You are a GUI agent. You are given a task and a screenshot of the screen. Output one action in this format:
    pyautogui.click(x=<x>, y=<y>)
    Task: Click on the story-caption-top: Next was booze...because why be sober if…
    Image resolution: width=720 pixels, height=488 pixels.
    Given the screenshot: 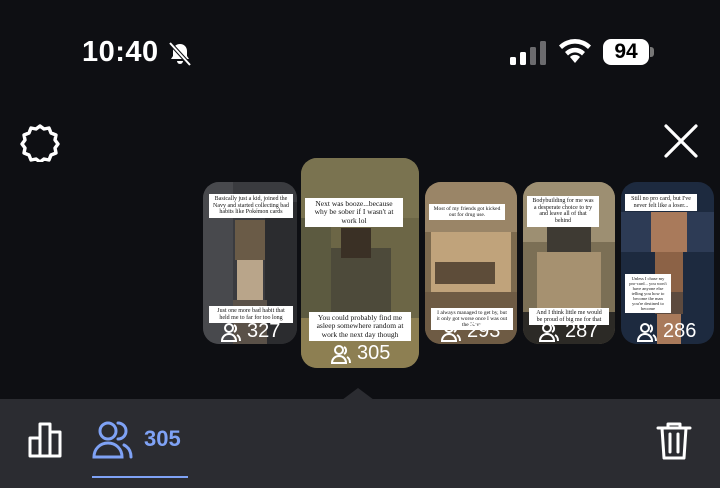 What is the action you would take?
    pyautogui.click(x=354, y=213)
    